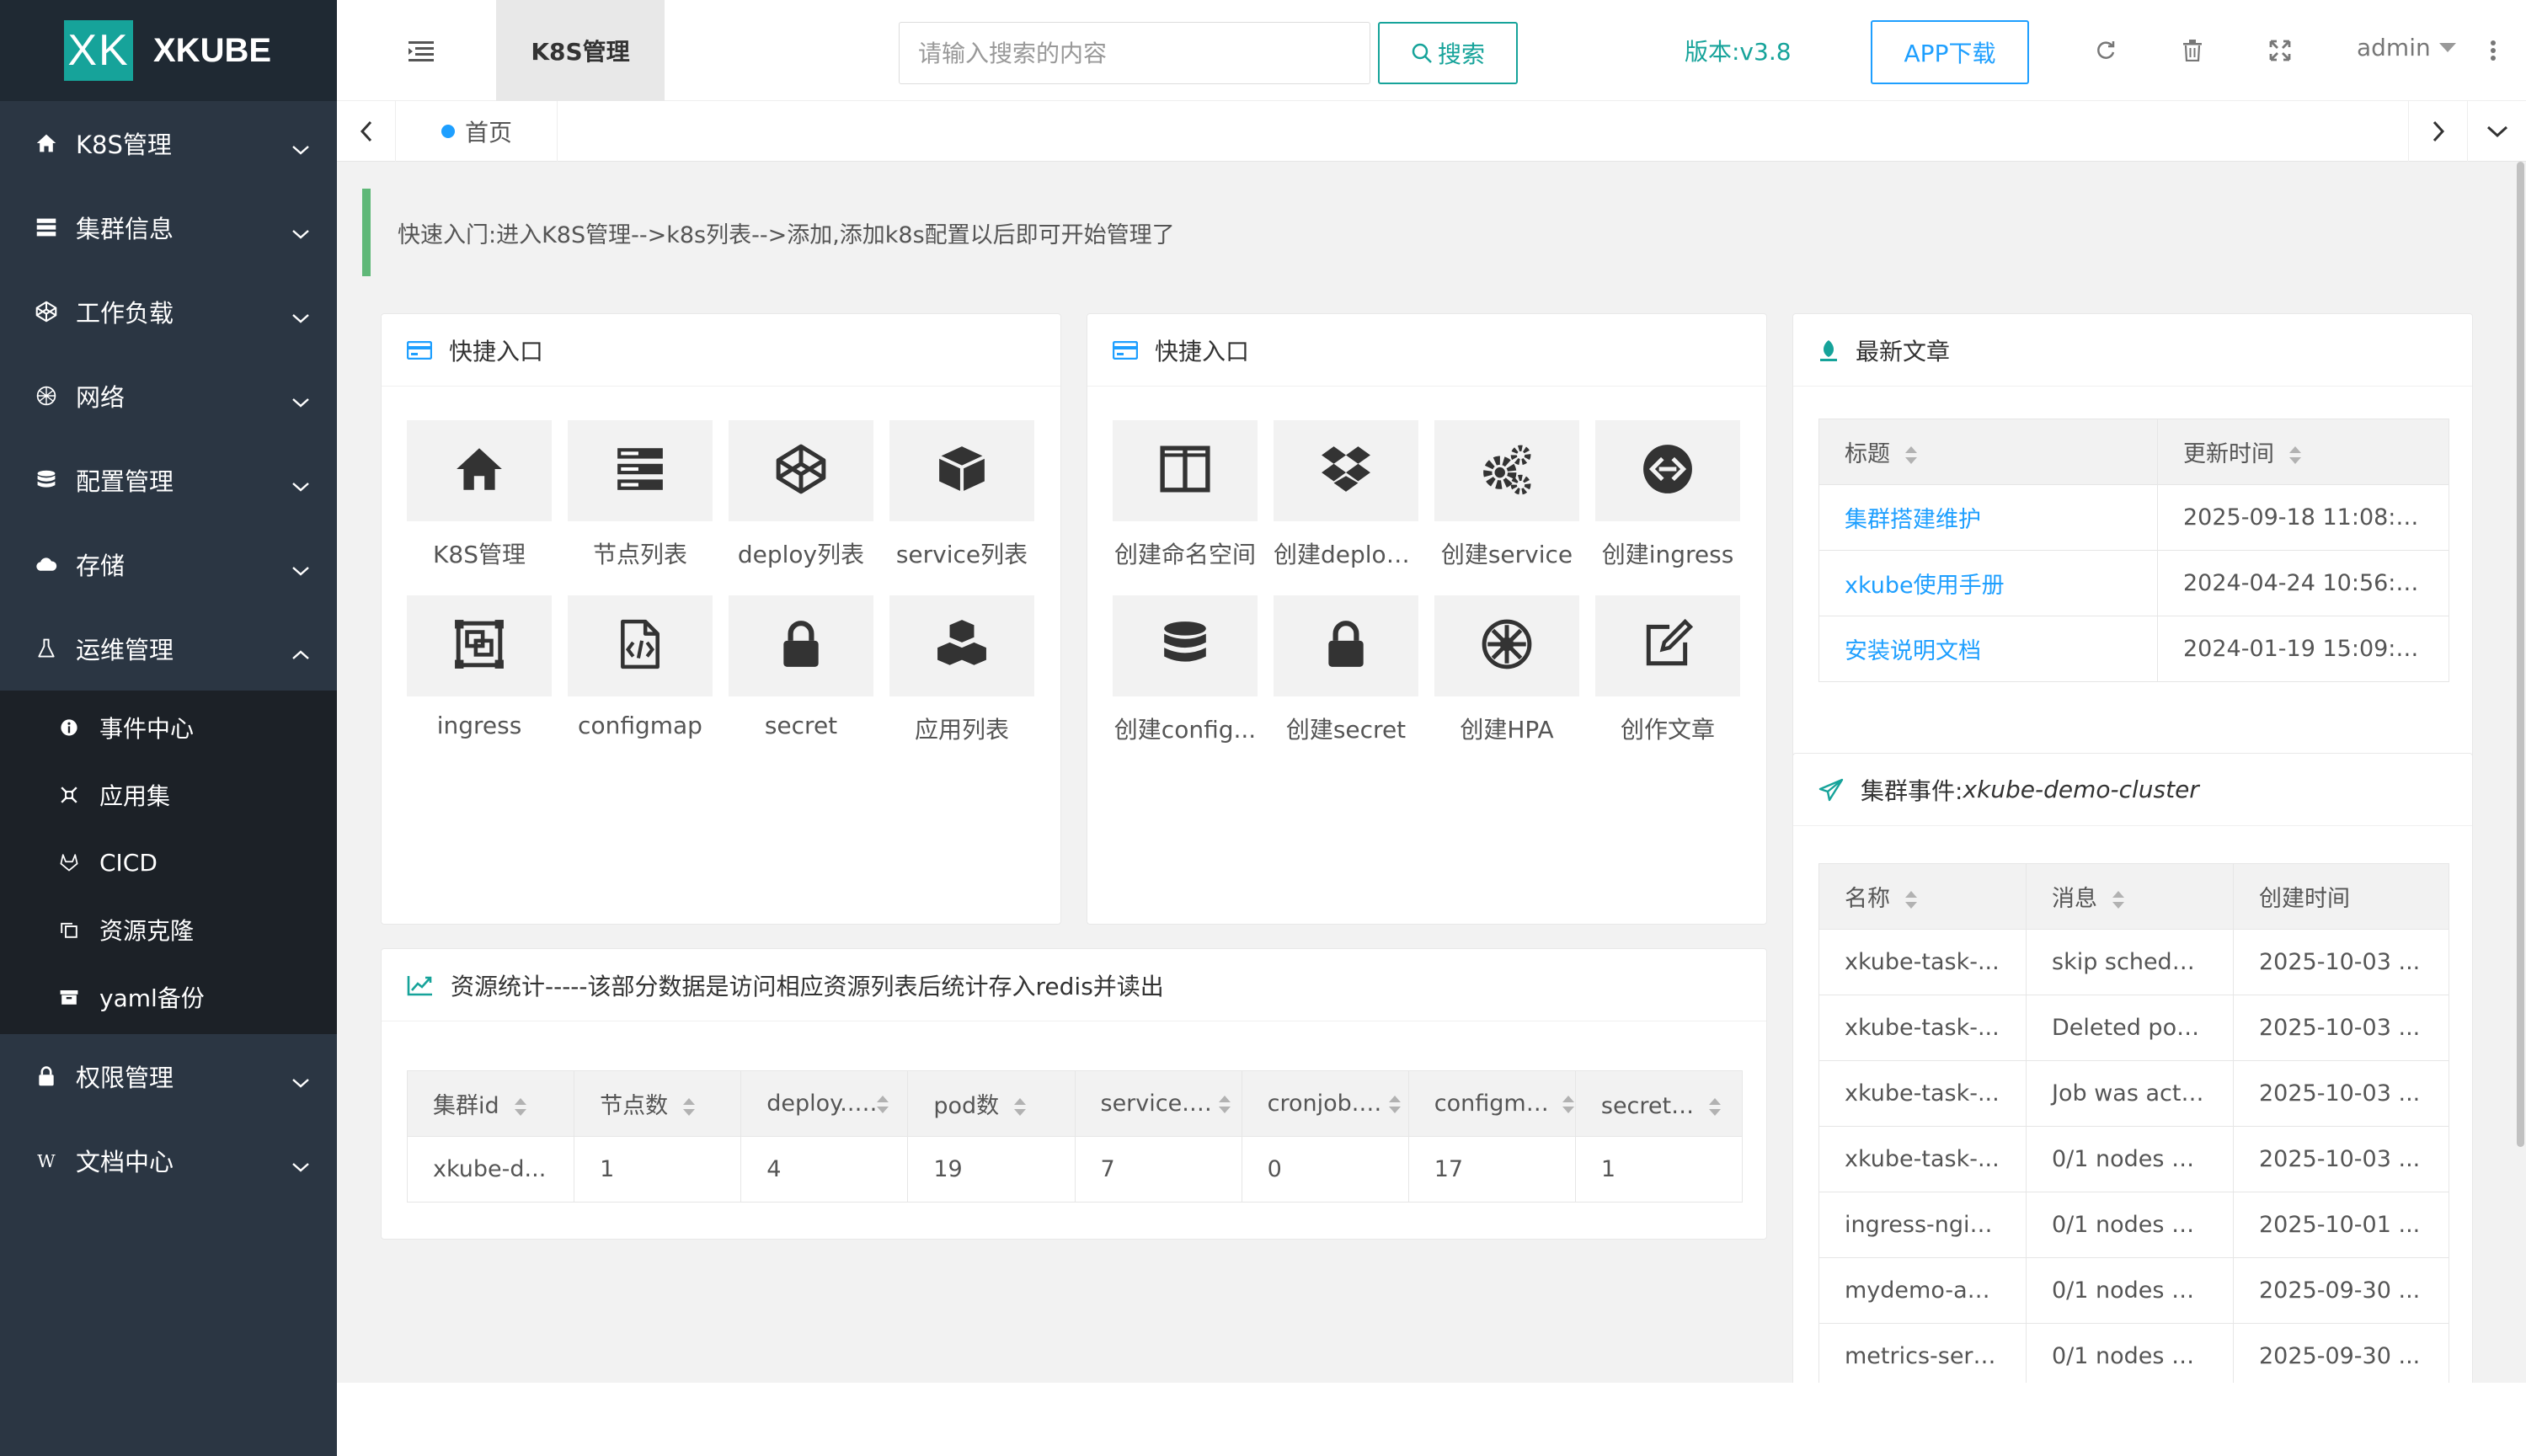  Describe the element at coordinates (1988, 452) in the screenshot. I see `column-header: 标题` at that location.